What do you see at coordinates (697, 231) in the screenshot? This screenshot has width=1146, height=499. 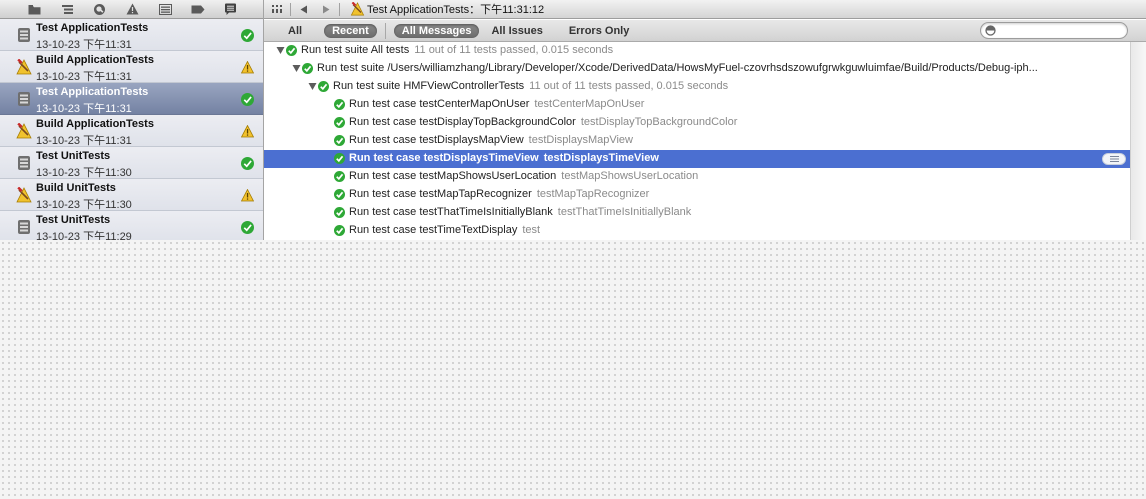 I see `test-result-row: Run test case testTimeTextDisplay test` at bounding box center [697, 231].